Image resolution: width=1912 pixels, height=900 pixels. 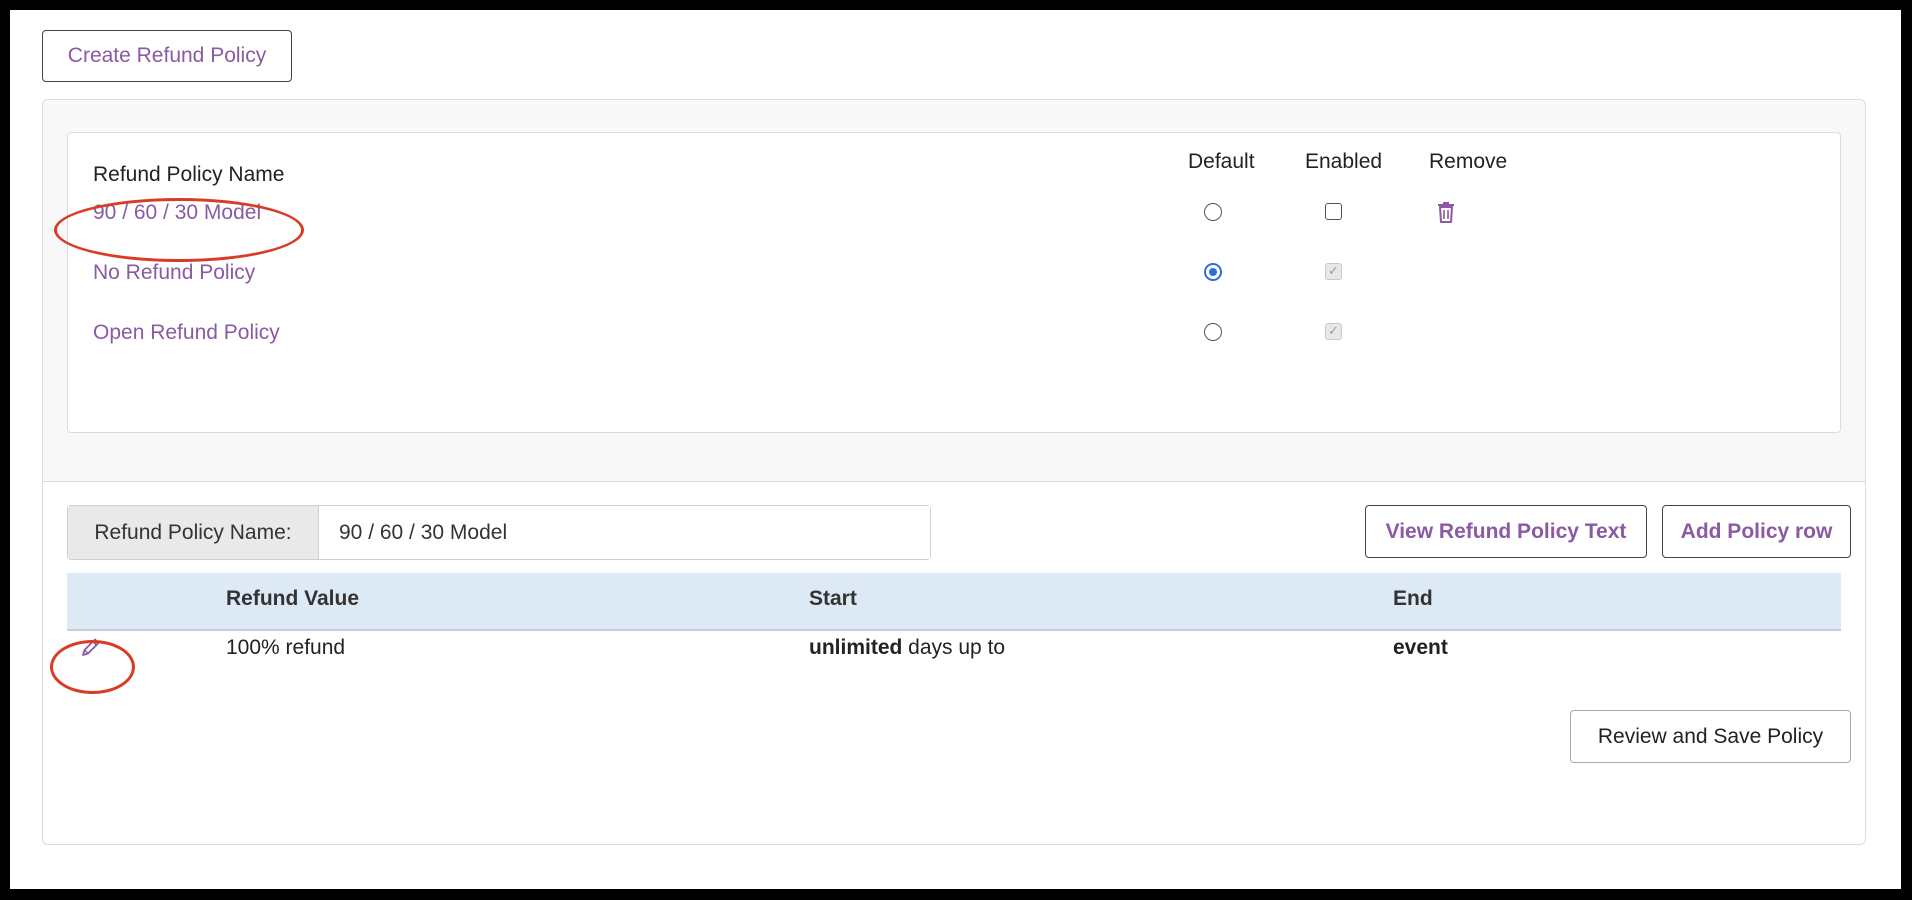 I want to click on column-header-default: Default, so click(x=1221, y=161).